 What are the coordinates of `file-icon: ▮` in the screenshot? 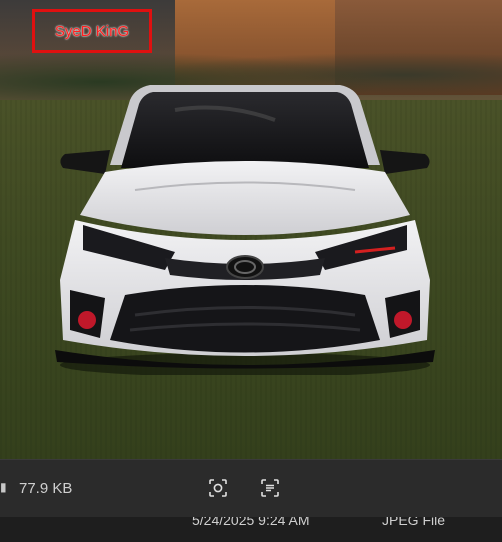 It's located at (3, 487).